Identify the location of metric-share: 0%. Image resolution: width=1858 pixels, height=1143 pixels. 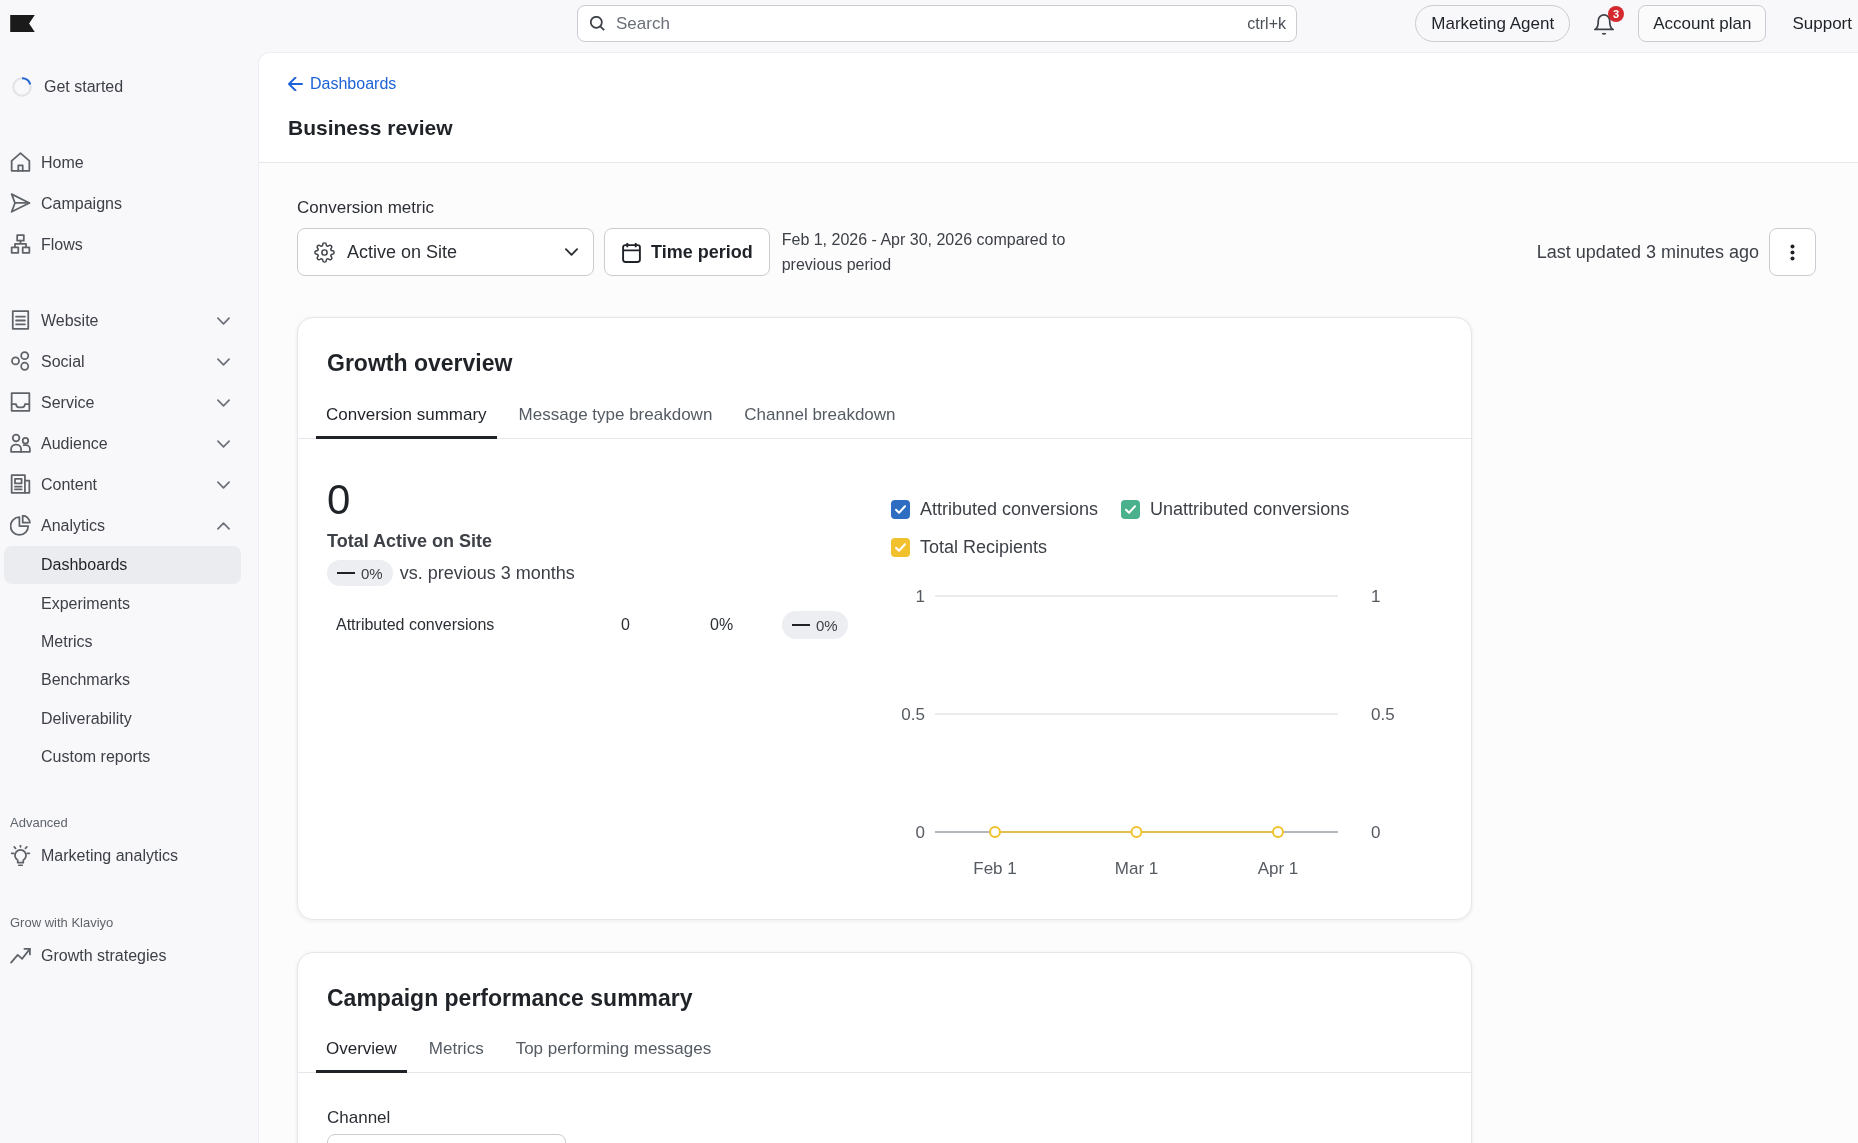
(722, 625).